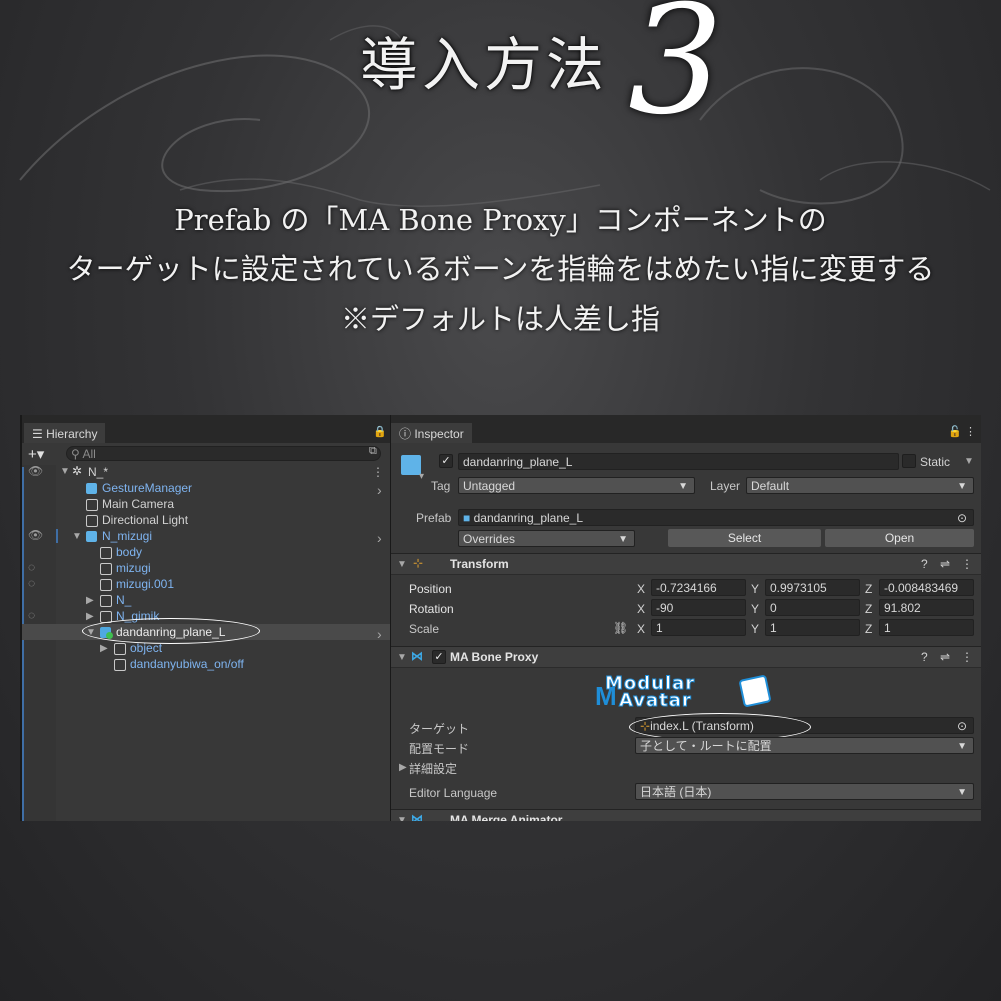 The image size is (1001, 1001). Describe the element at coordinates (686, 815) in the screenshot. I see `merge-animator-header: ▼ ⋈ MA Merge Animator` at that location.